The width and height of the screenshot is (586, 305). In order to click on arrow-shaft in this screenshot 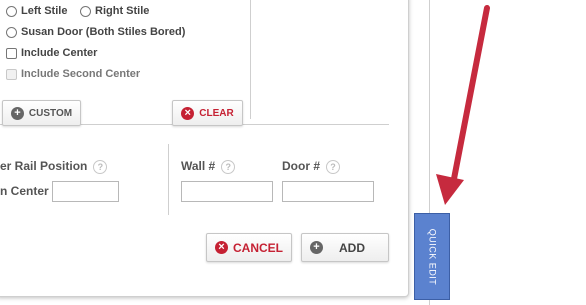, I will do `click(470, 96)`.